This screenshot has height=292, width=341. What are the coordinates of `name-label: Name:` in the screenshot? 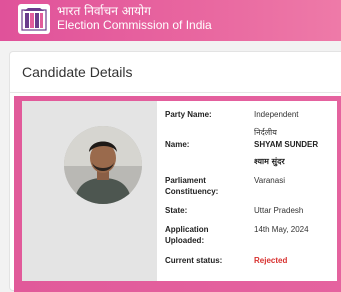 It's located at (177, 144).